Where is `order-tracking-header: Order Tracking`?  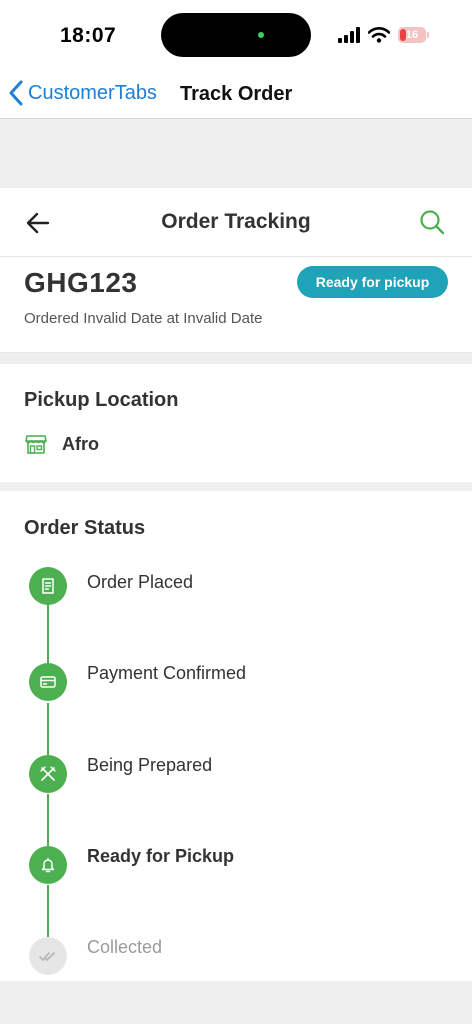
order-tracking-header: Order Tracking is located at coordinates (236, 222).